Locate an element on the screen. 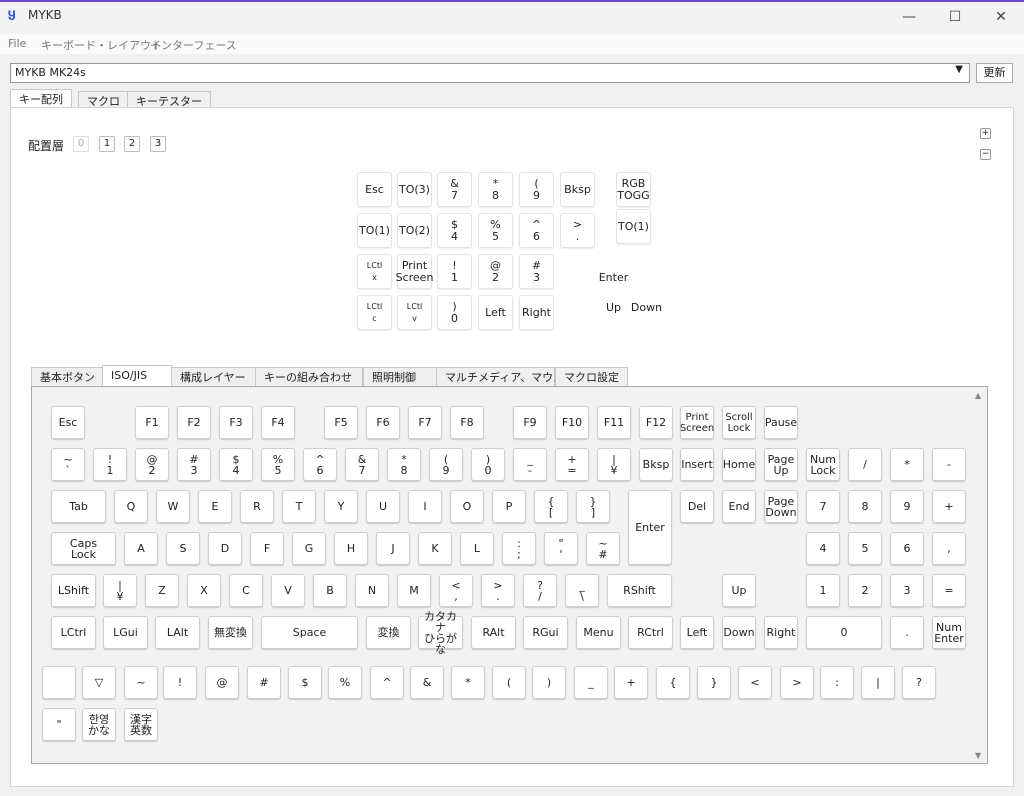 This screenshot has width=1024, height=796. picker-key-37: - is located at coordinates (949, 464).